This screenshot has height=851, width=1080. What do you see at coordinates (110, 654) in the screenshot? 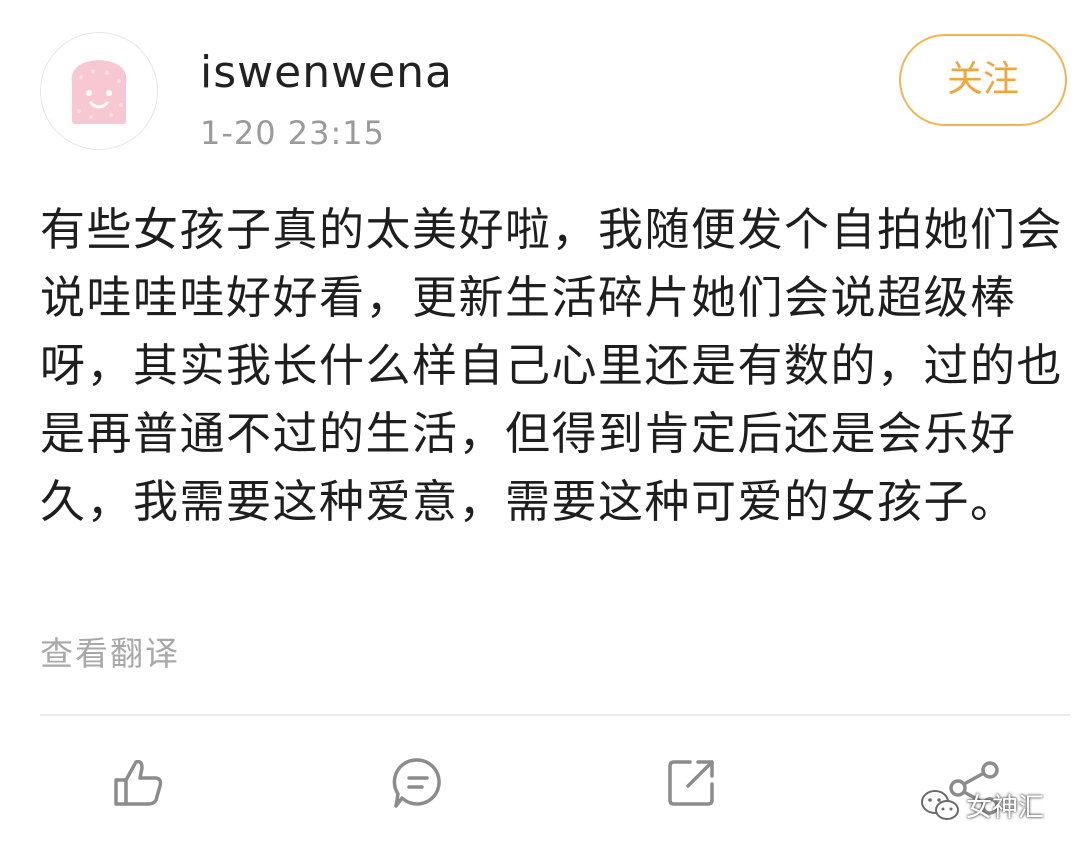
I see `view-translation-link: 查看翻译` at bounding box center [110, 654].